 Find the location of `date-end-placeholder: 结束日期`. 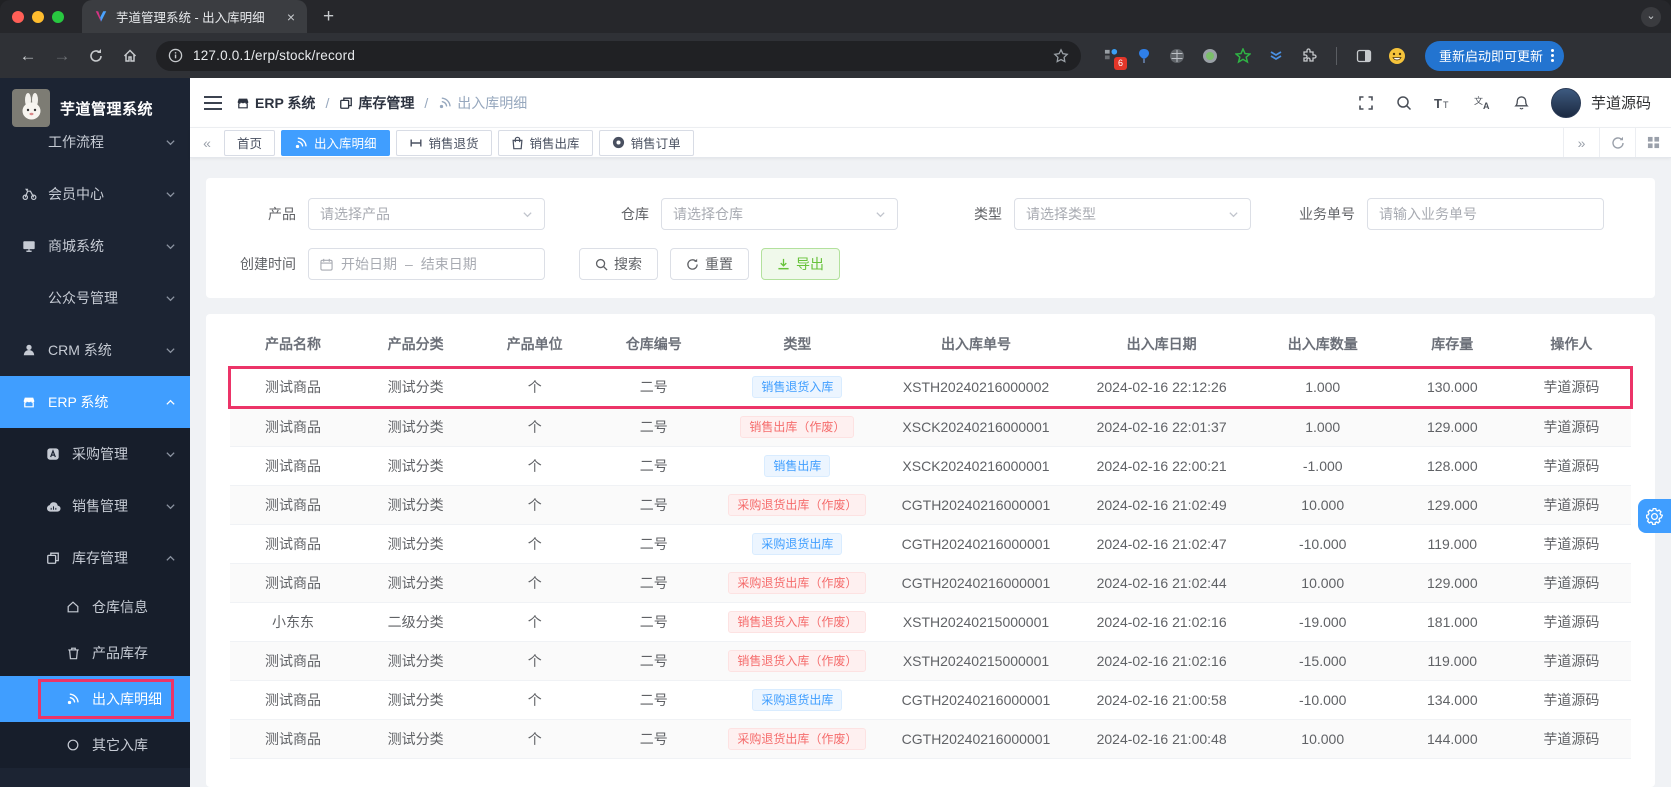

date-end-placeholder: 结束日期 is located at coordinates (448, 264).